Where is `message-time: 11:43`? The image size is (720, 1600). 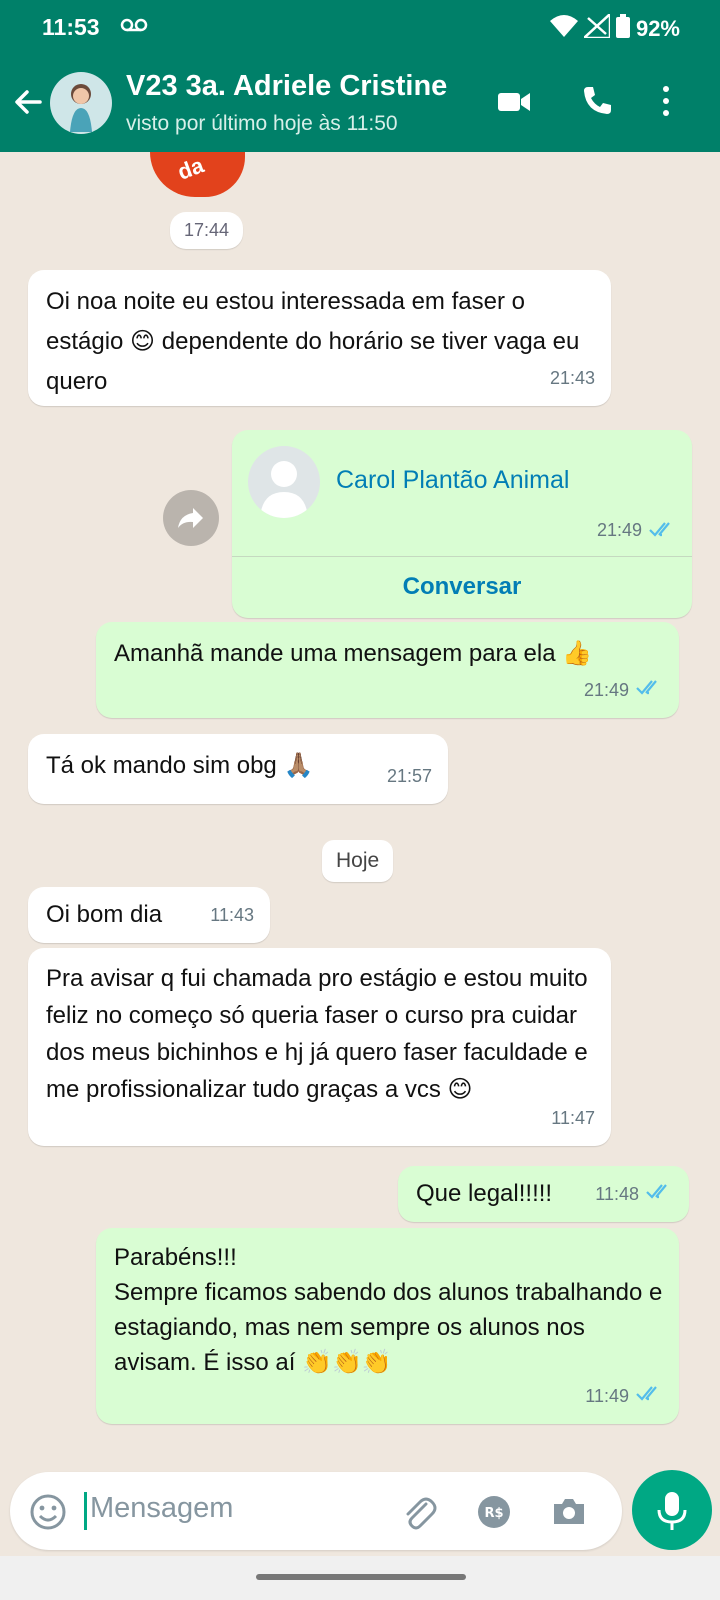
message-time: 11:43 is located at coordinates (232, 915).